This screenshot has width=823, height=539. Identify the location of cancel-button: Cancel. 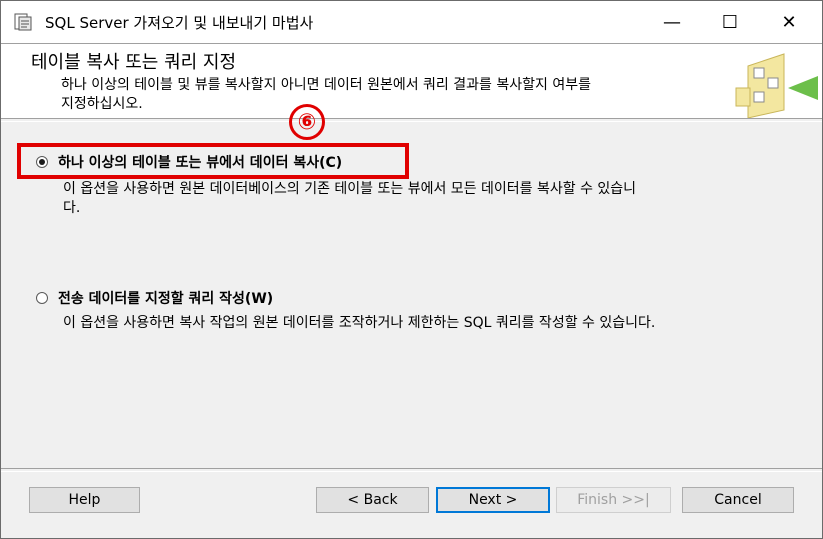
(738, 500).